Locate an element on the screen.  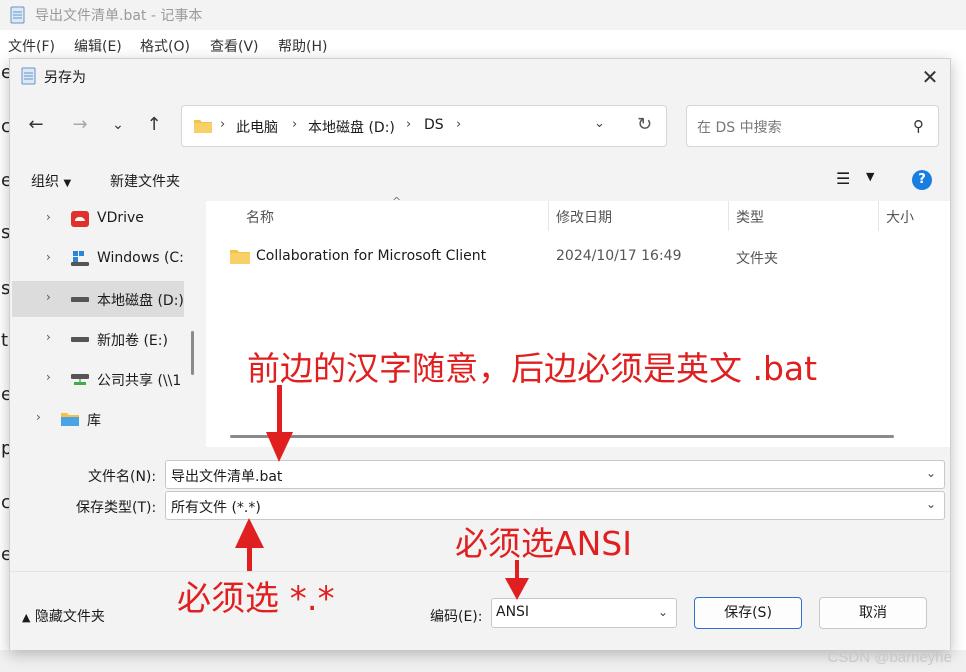
annotation-arrowhead-filetype is located at coordinates (249, 533).